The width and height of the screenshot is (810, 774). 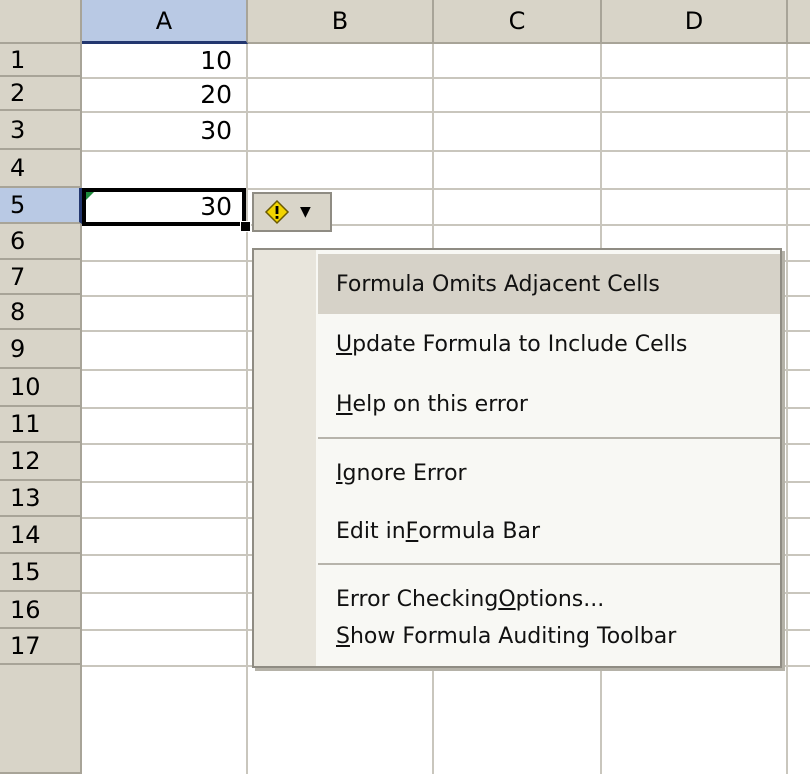 What do you see at coordinates (164, 130) in the screenshot?
I see `cell-a3: 30` at bounding box center [164, 130].